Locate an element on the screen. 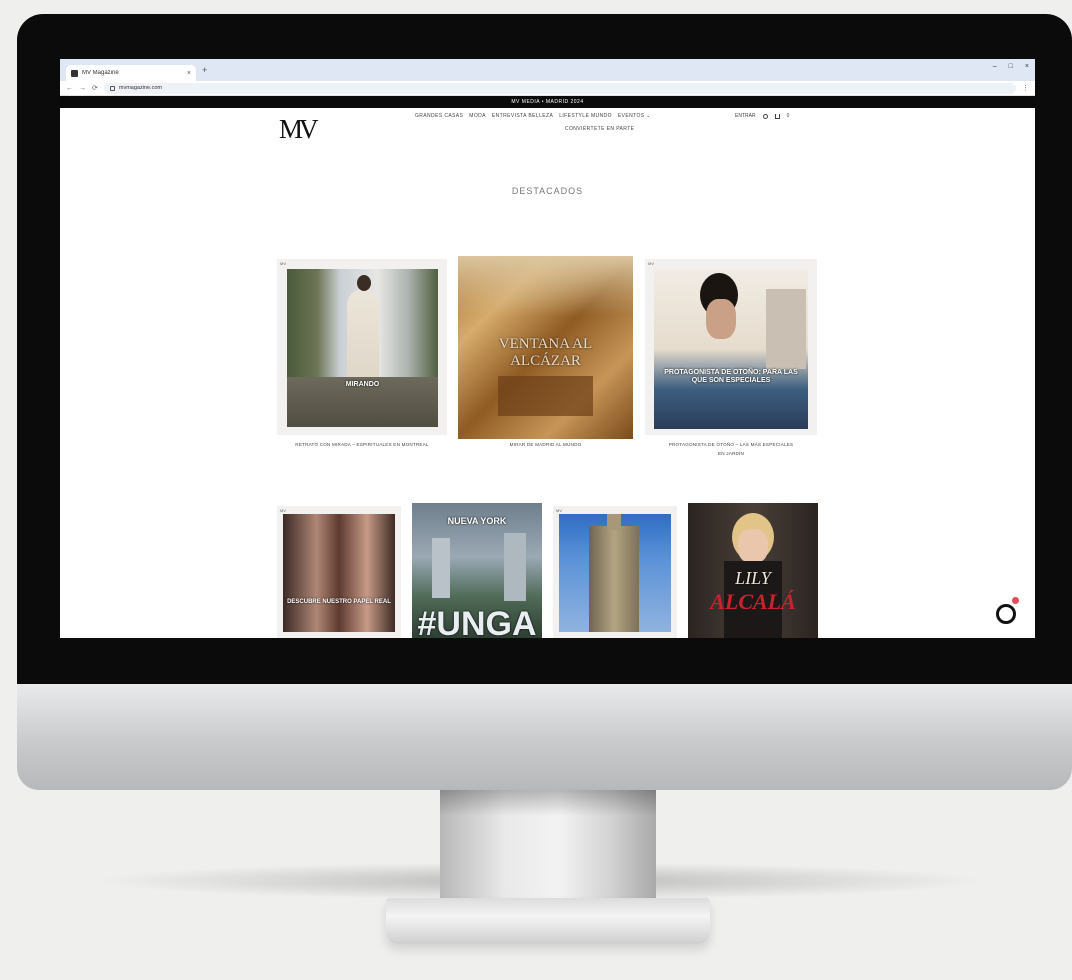 The height and width of the screenshot is (980, 1072). forward-button: → is located at coordinates (82, 88).